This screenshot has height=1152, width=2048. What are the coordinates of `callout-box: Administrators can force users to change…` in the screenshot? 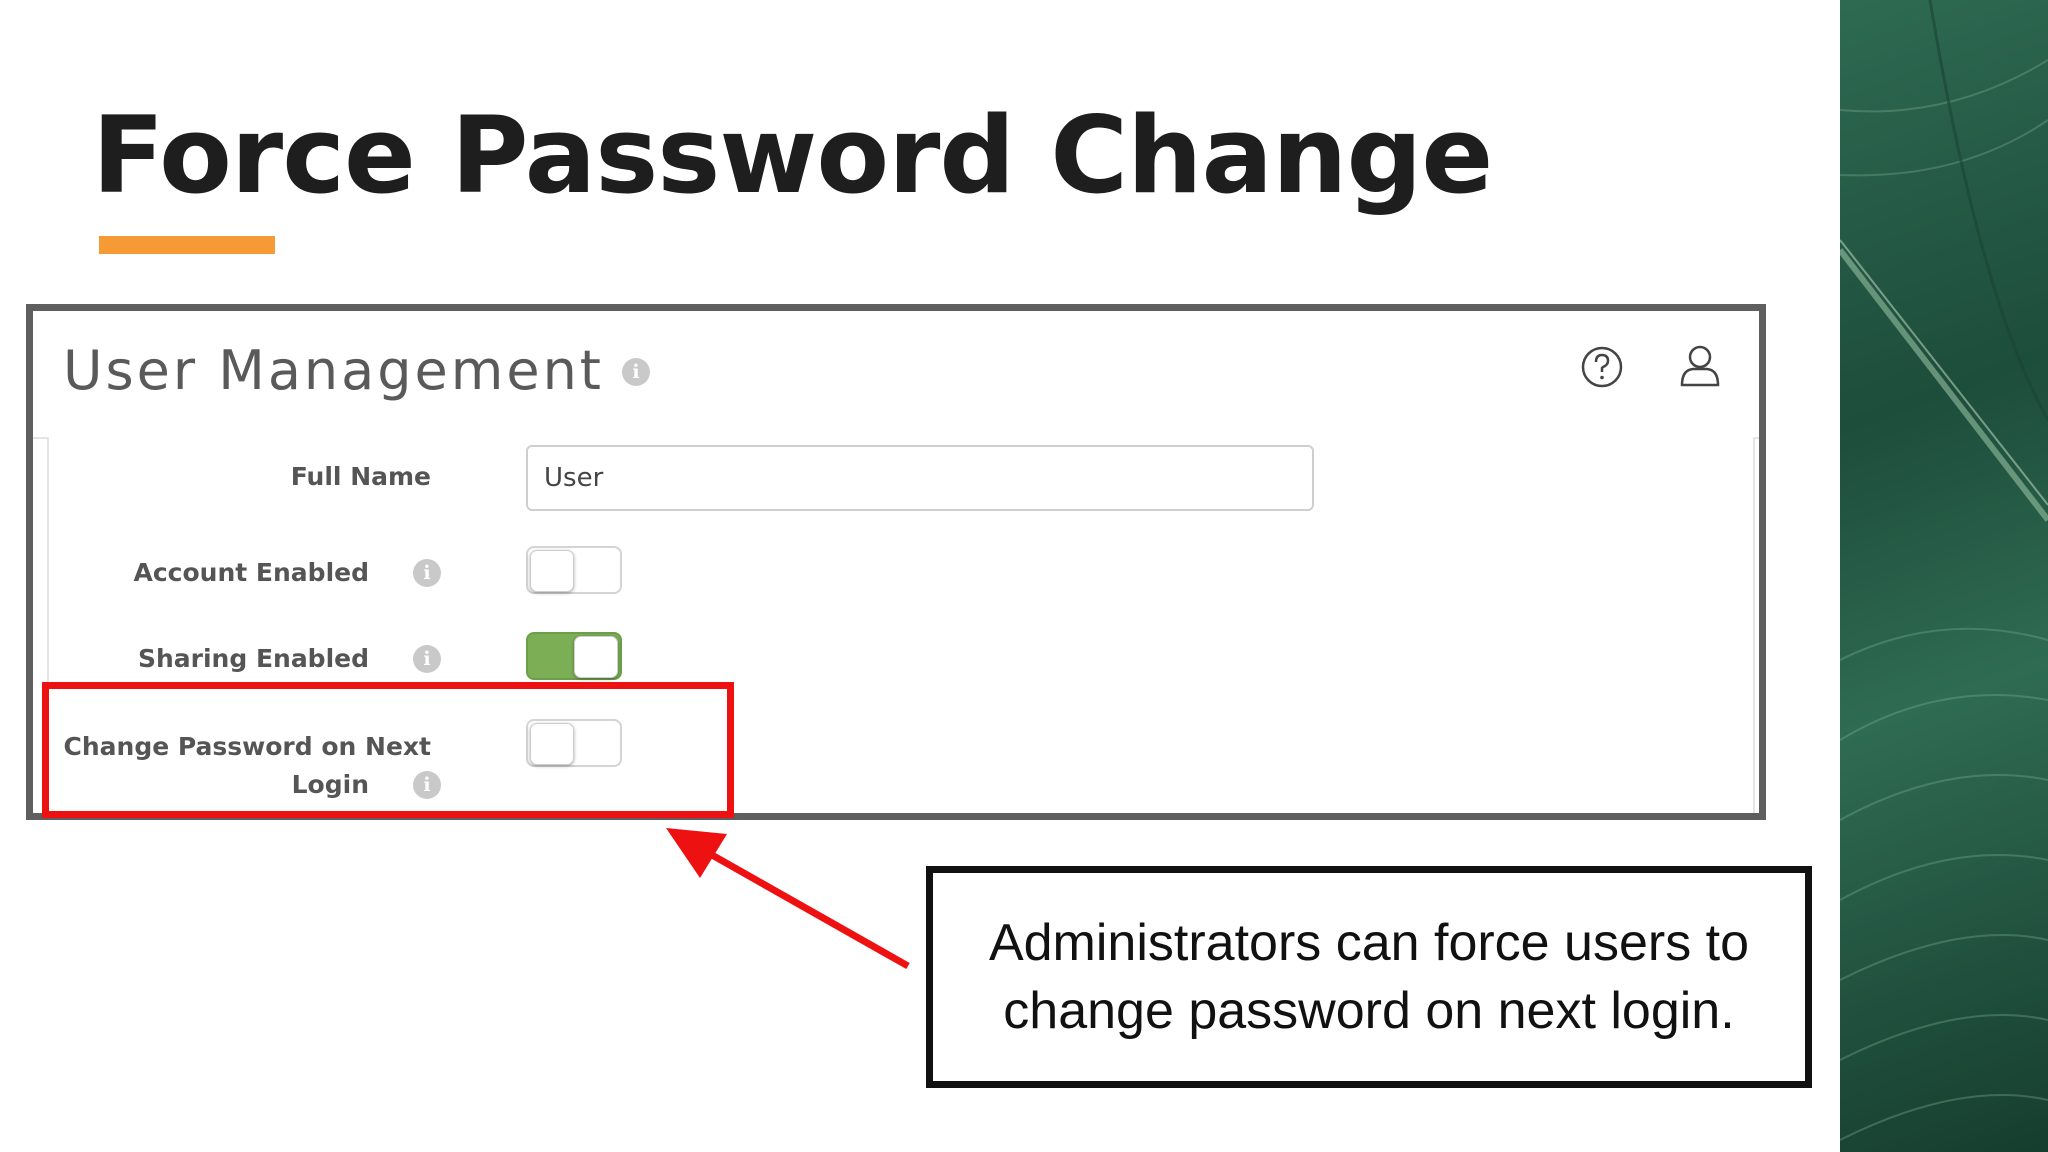 It's located at (1369, 977).